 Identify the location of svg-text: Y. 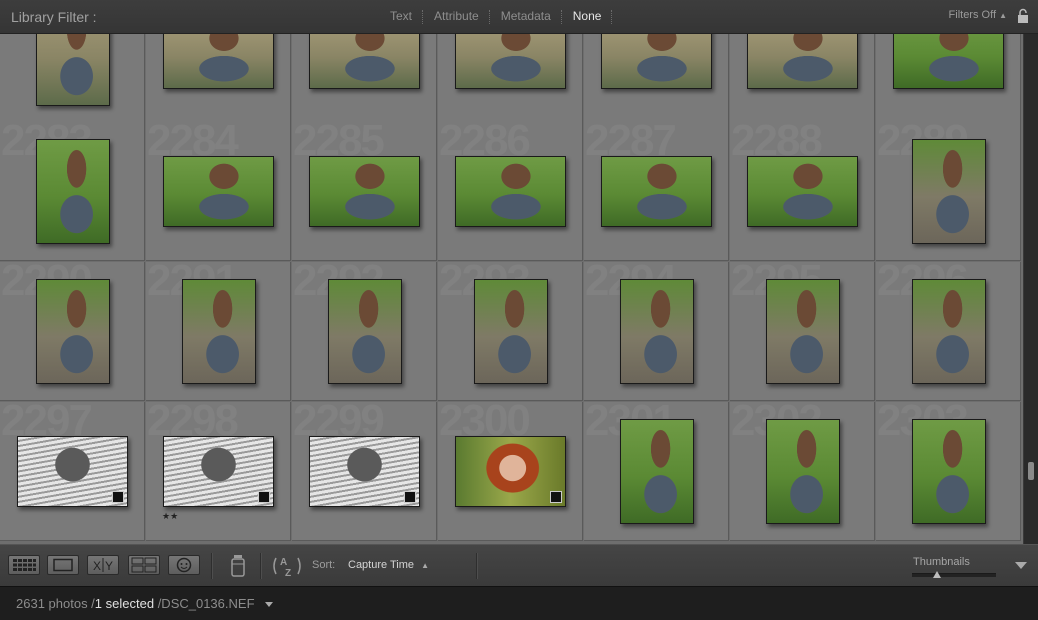
(109, 566).